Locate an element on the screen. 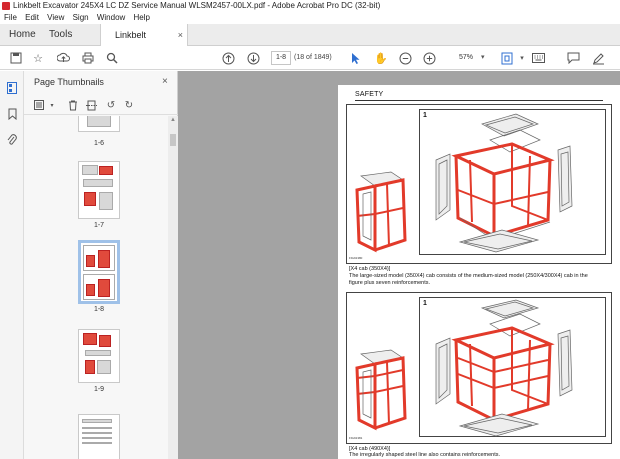 This screenshot has width=620, height=459. thumbnail-label-1-6: 1-6 is located at coordinates (99, 143).